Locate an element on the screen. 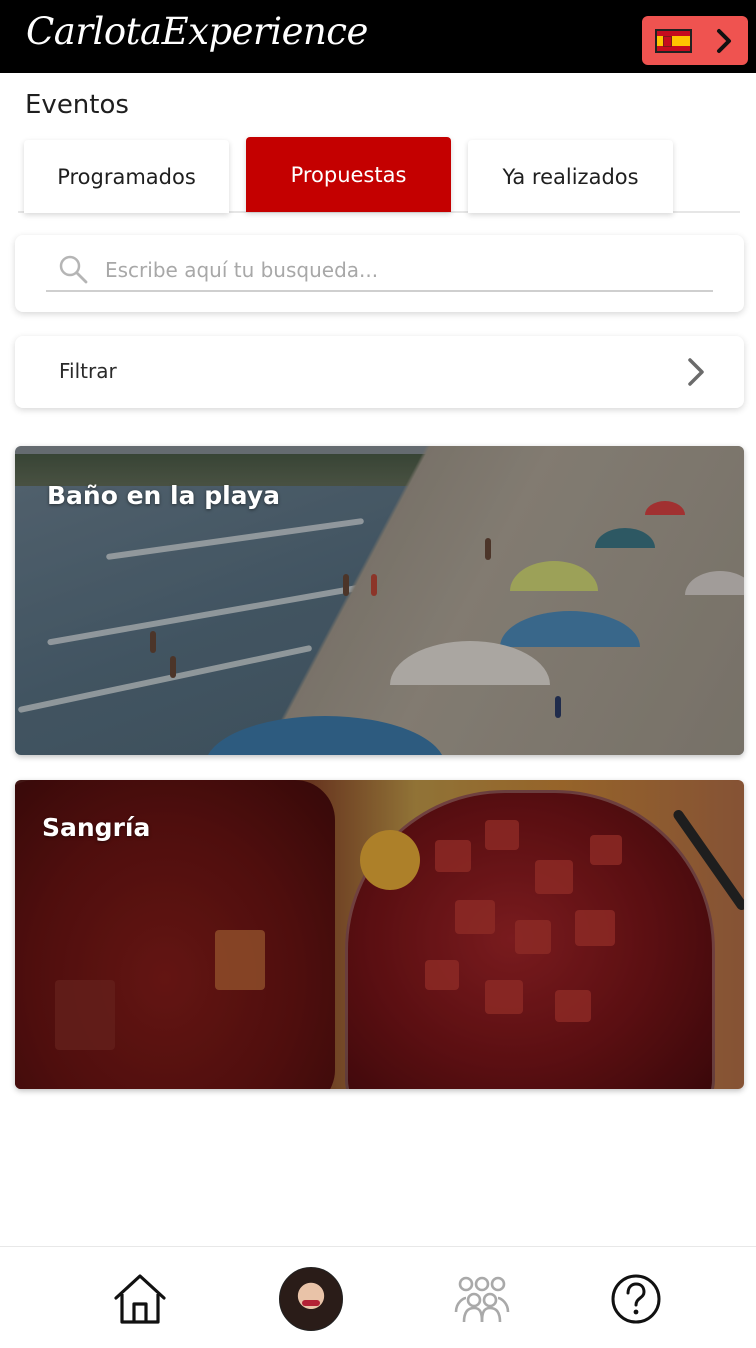  tab-propuestas: Propuestas is located at coordinates (348, 174).